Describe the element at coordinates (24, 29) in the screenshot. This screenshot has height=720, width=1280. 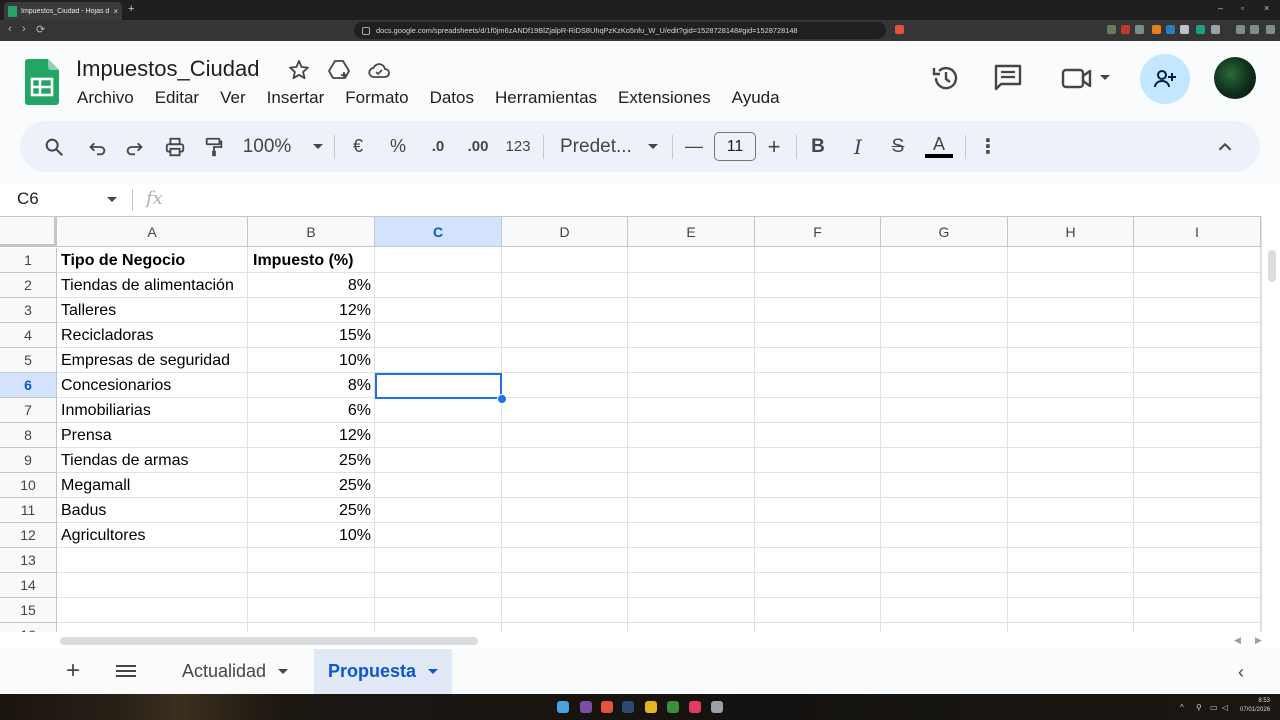
I see `forward-button: ›` at that location.